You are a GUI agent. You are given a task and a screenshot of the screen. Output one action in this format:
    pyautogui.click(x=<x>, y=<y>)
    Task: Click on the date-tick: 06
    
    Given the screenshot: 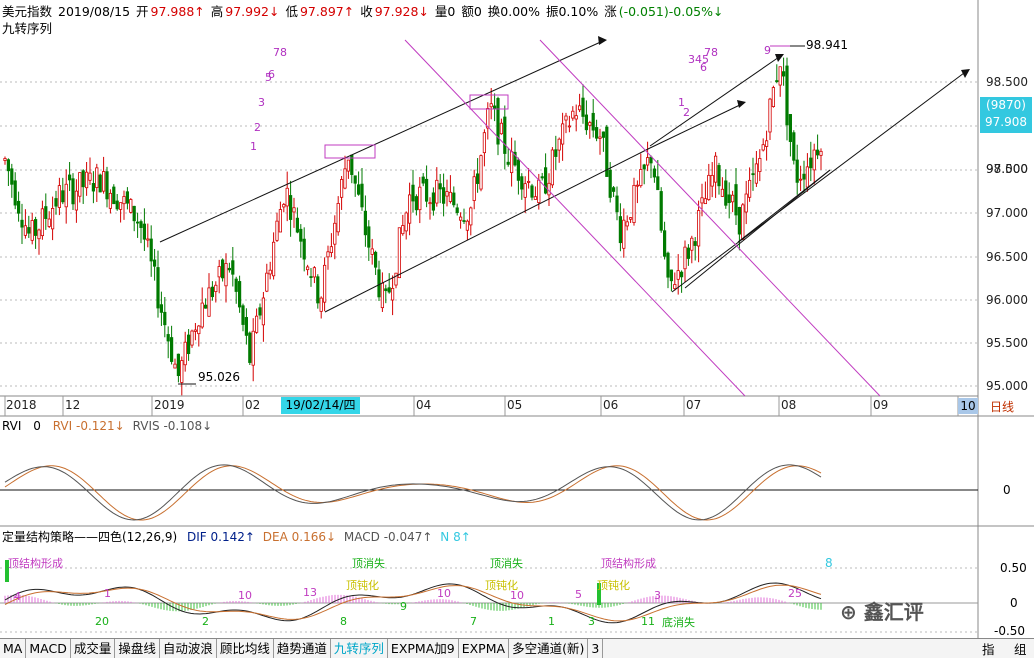 What is the action you would take?
    pyautogui.click(x=611, y=405)
    